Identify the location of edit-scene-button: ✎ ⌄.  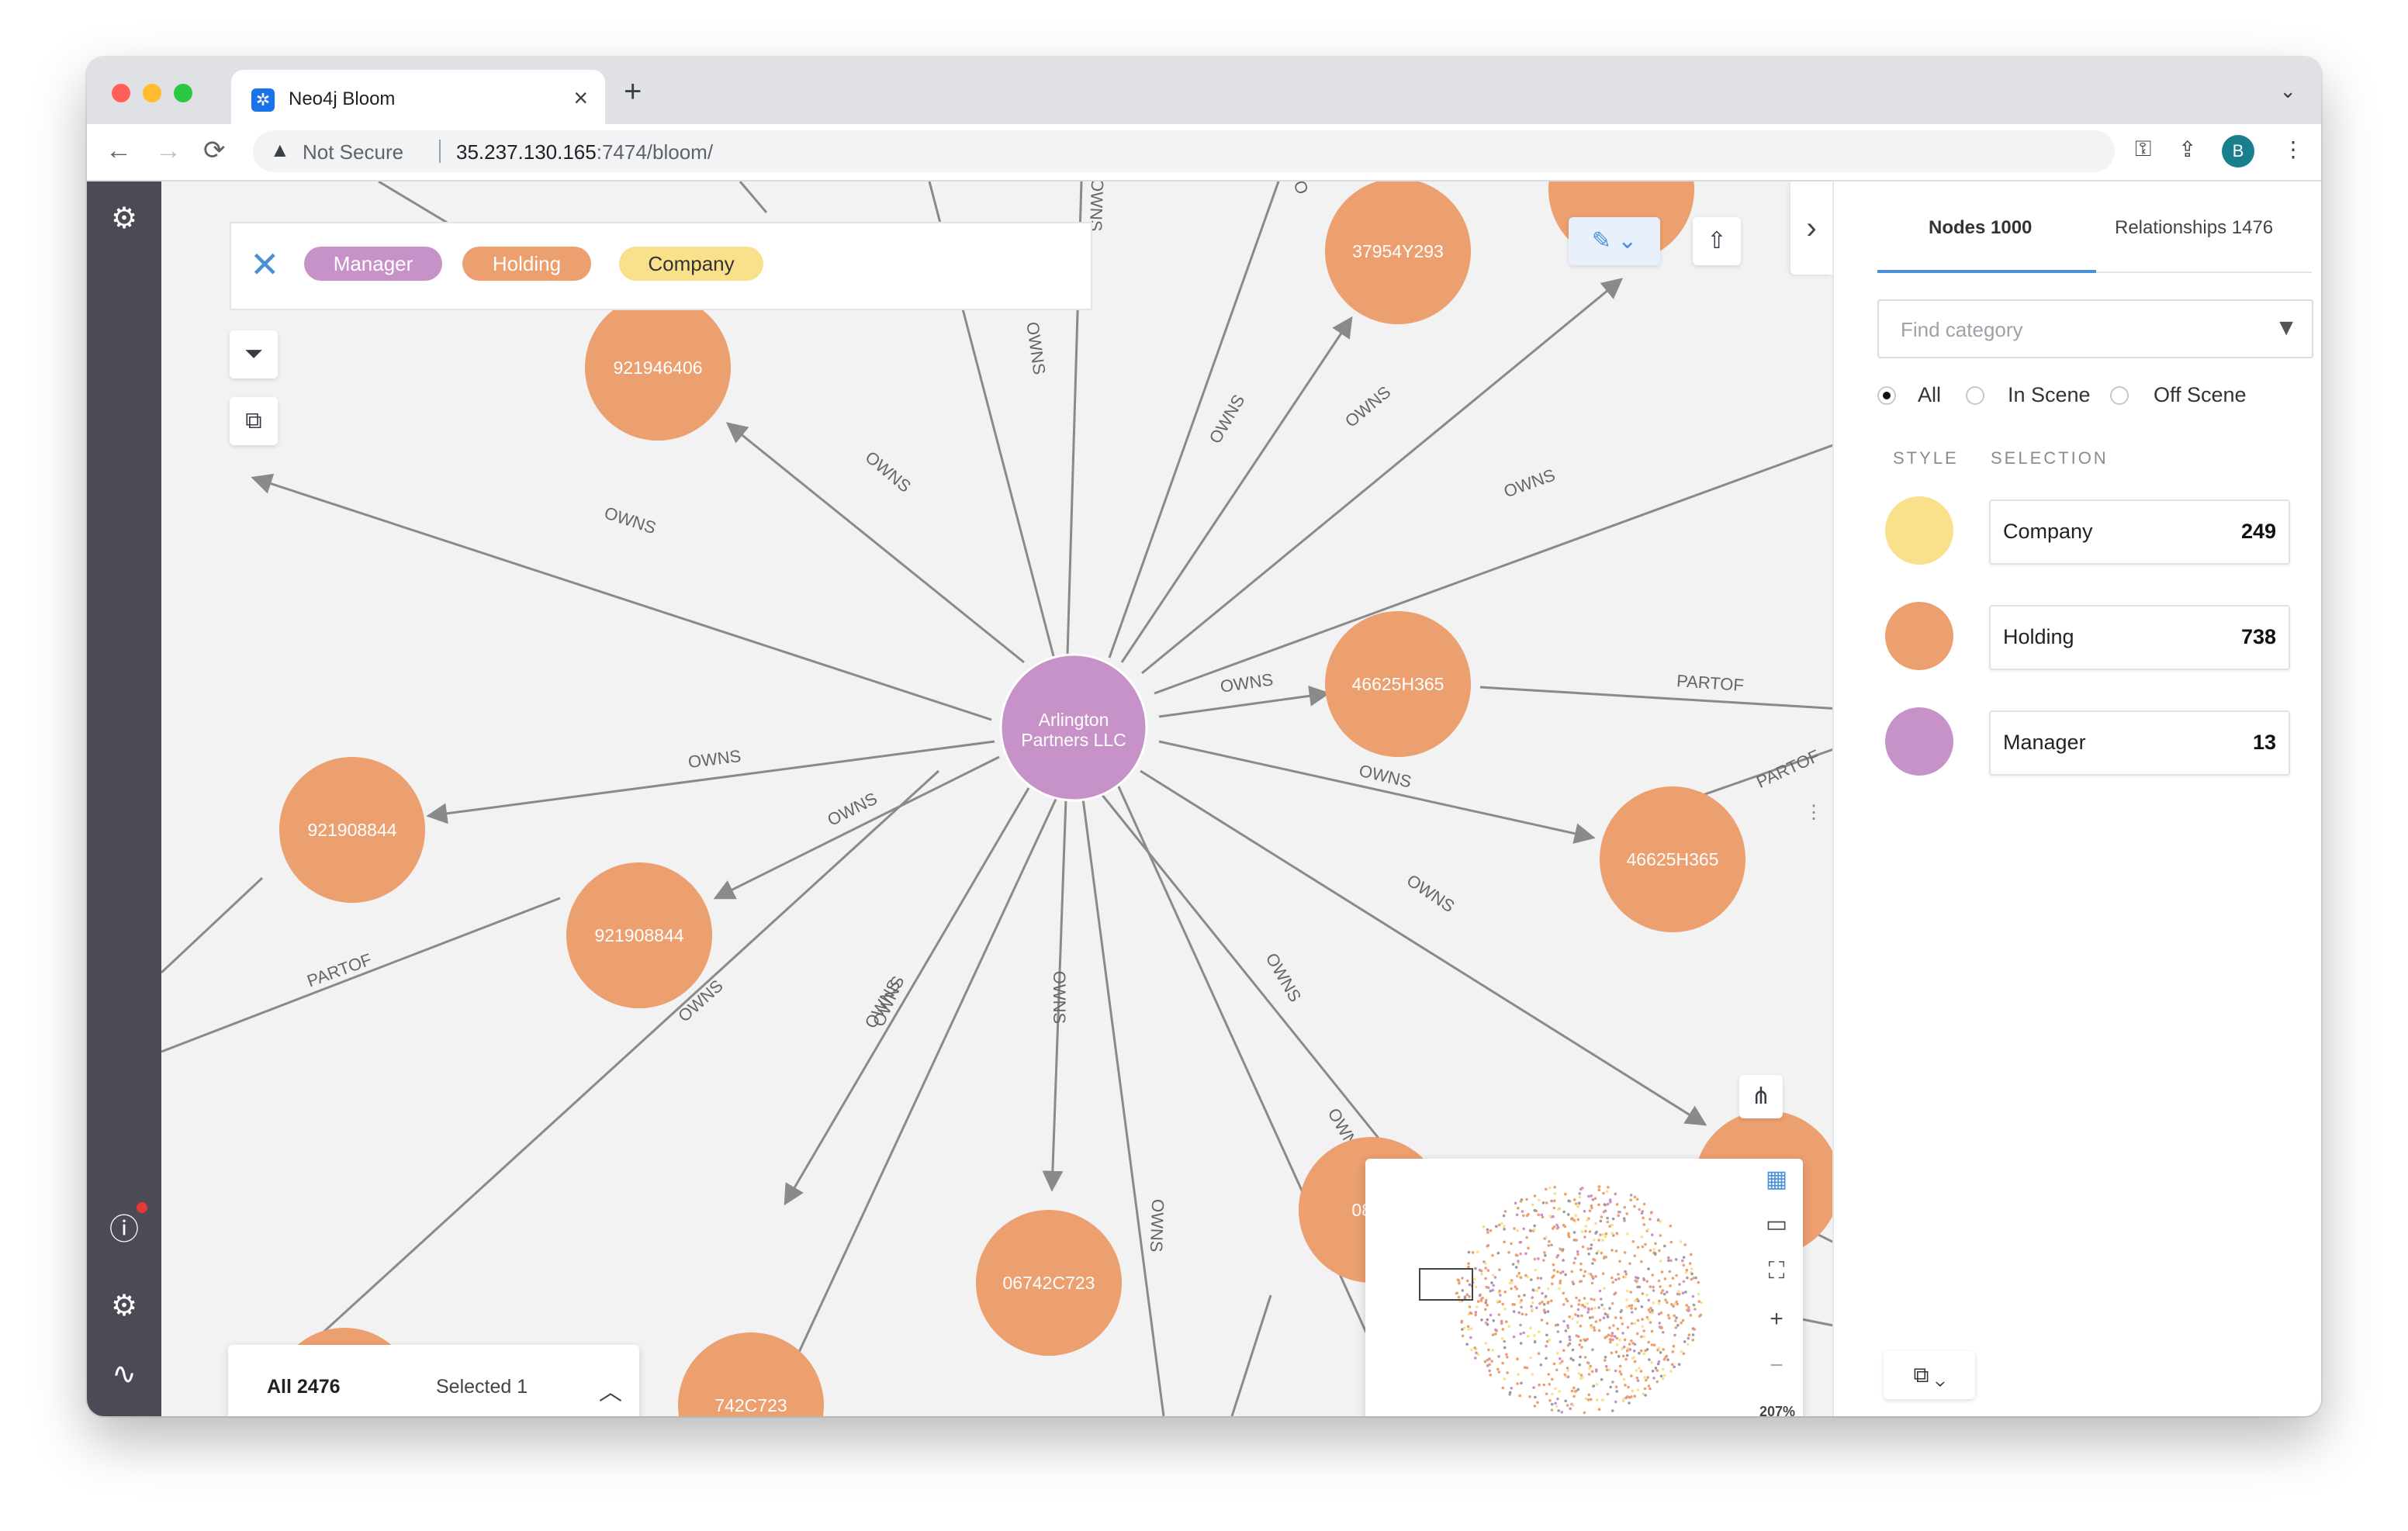
(1615, 241).